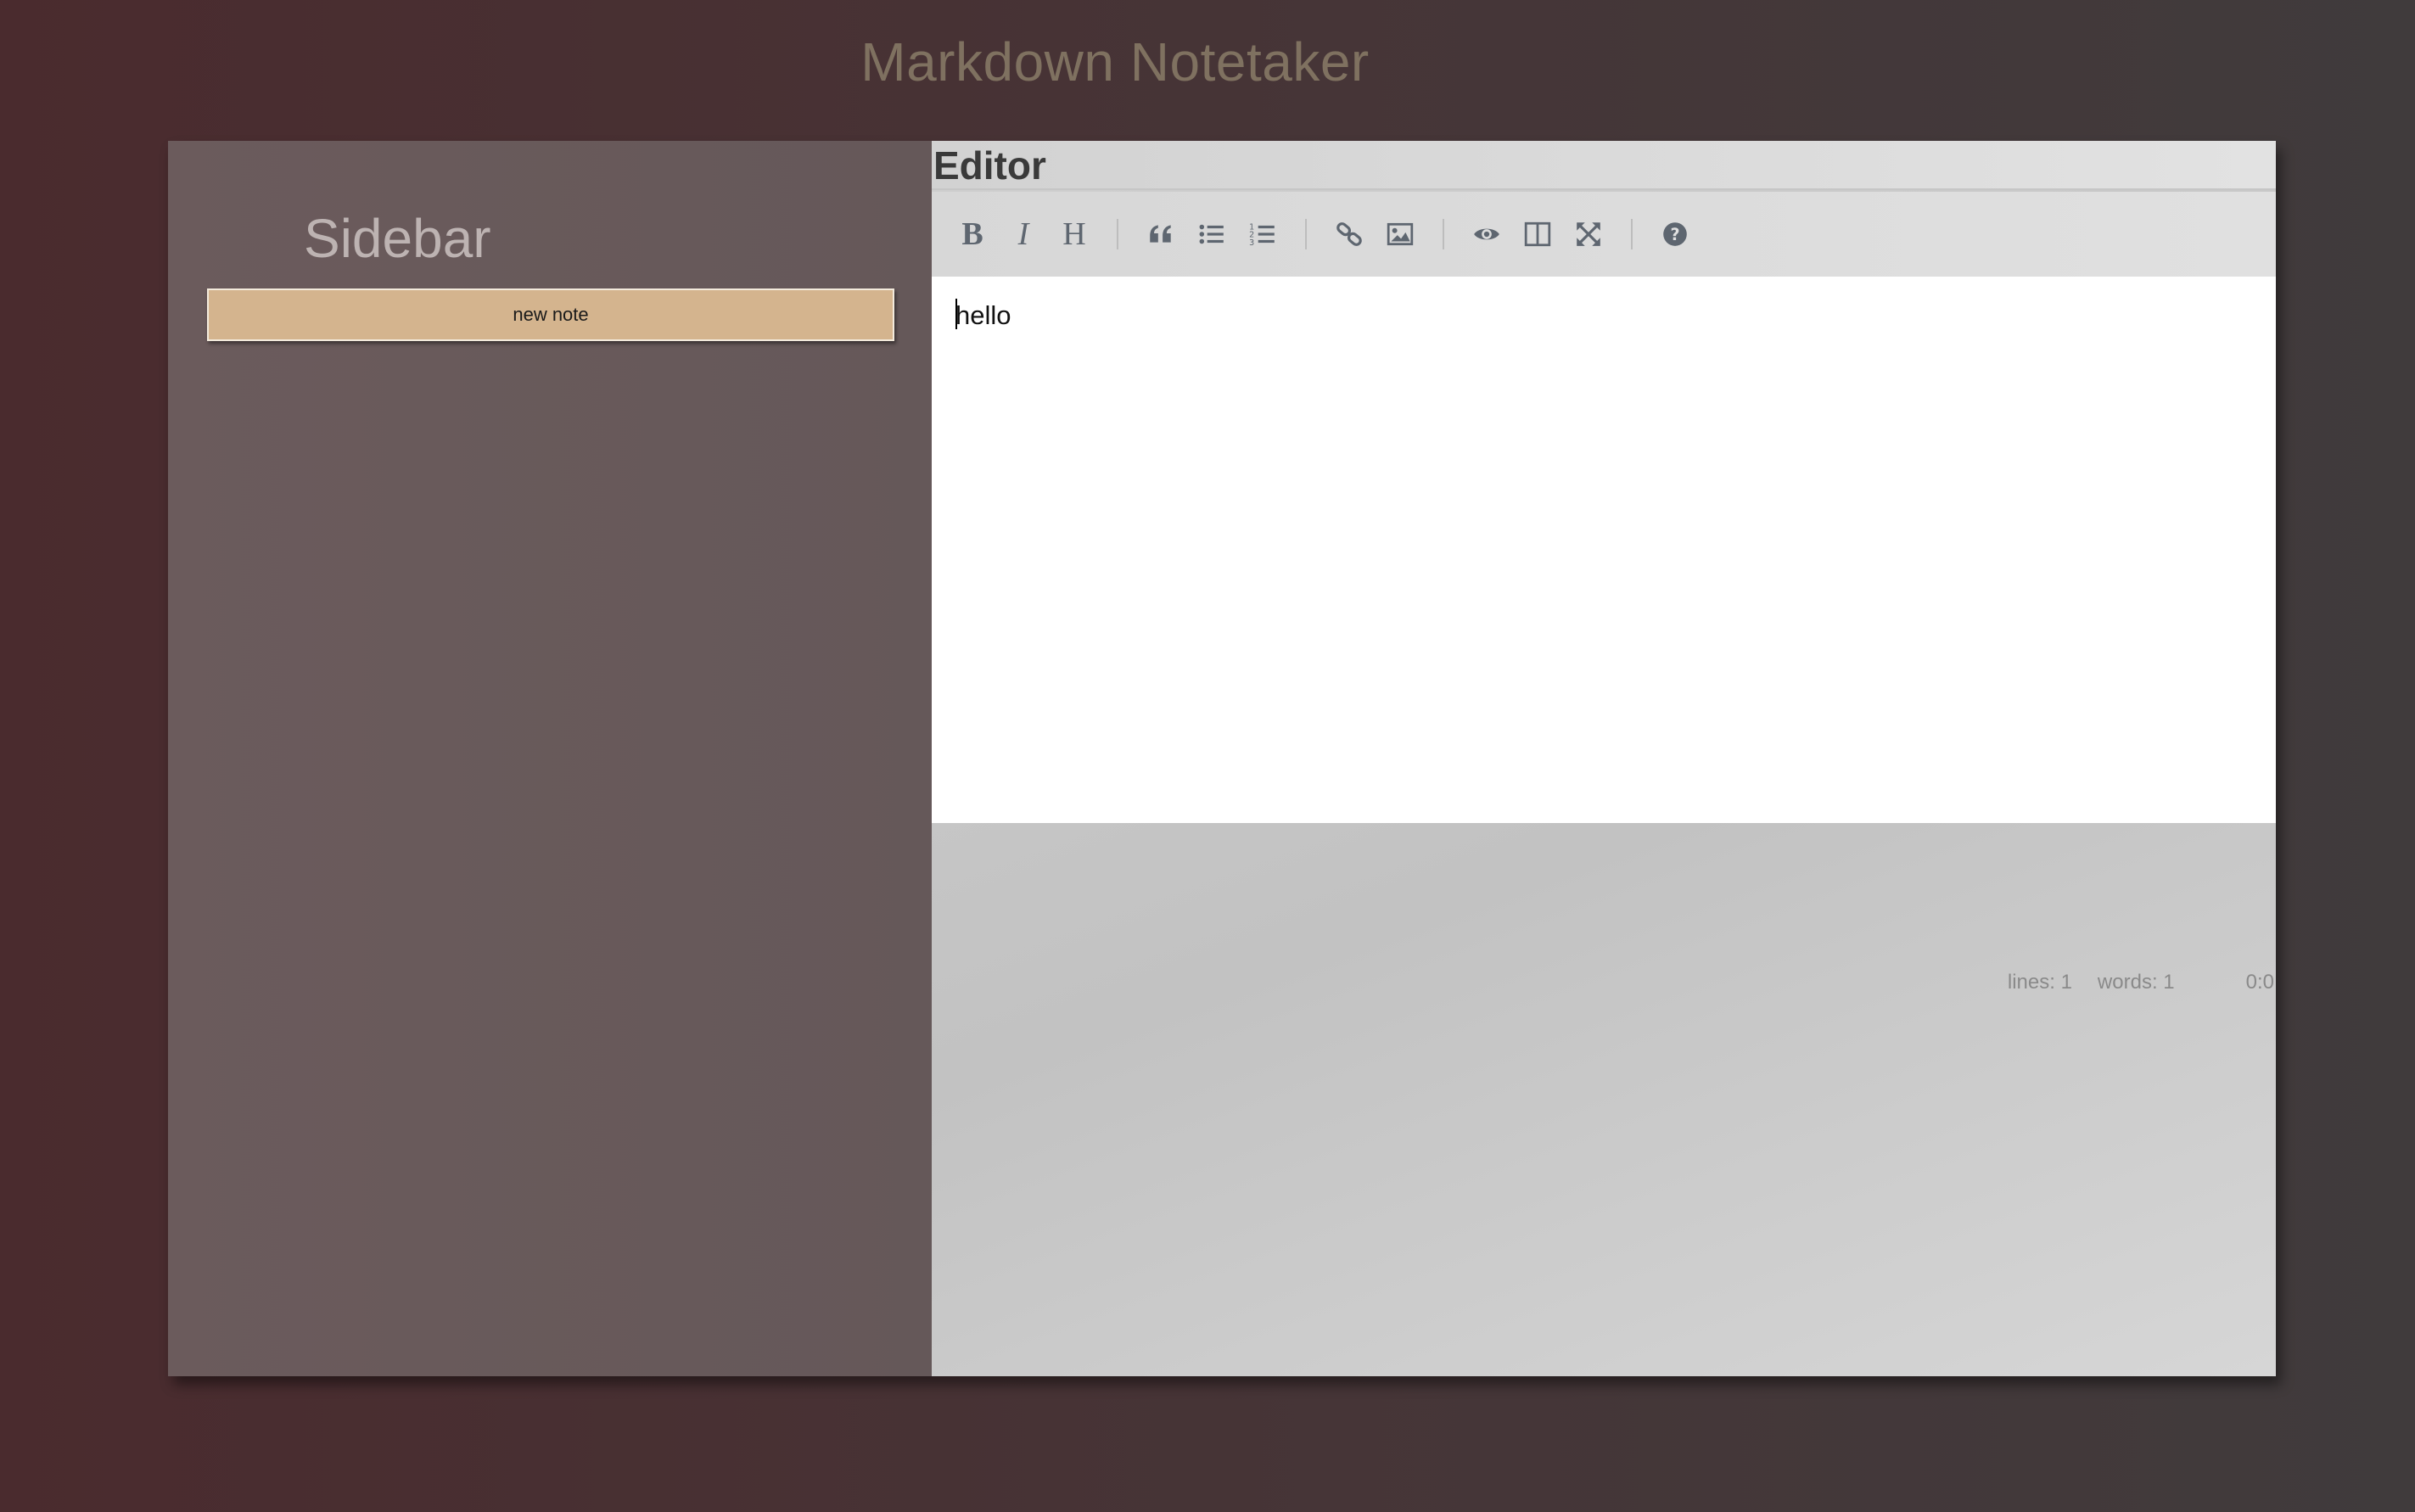 This screenshot has height=1512, width=2415. I want to click on image-button, so click(1400, 234).